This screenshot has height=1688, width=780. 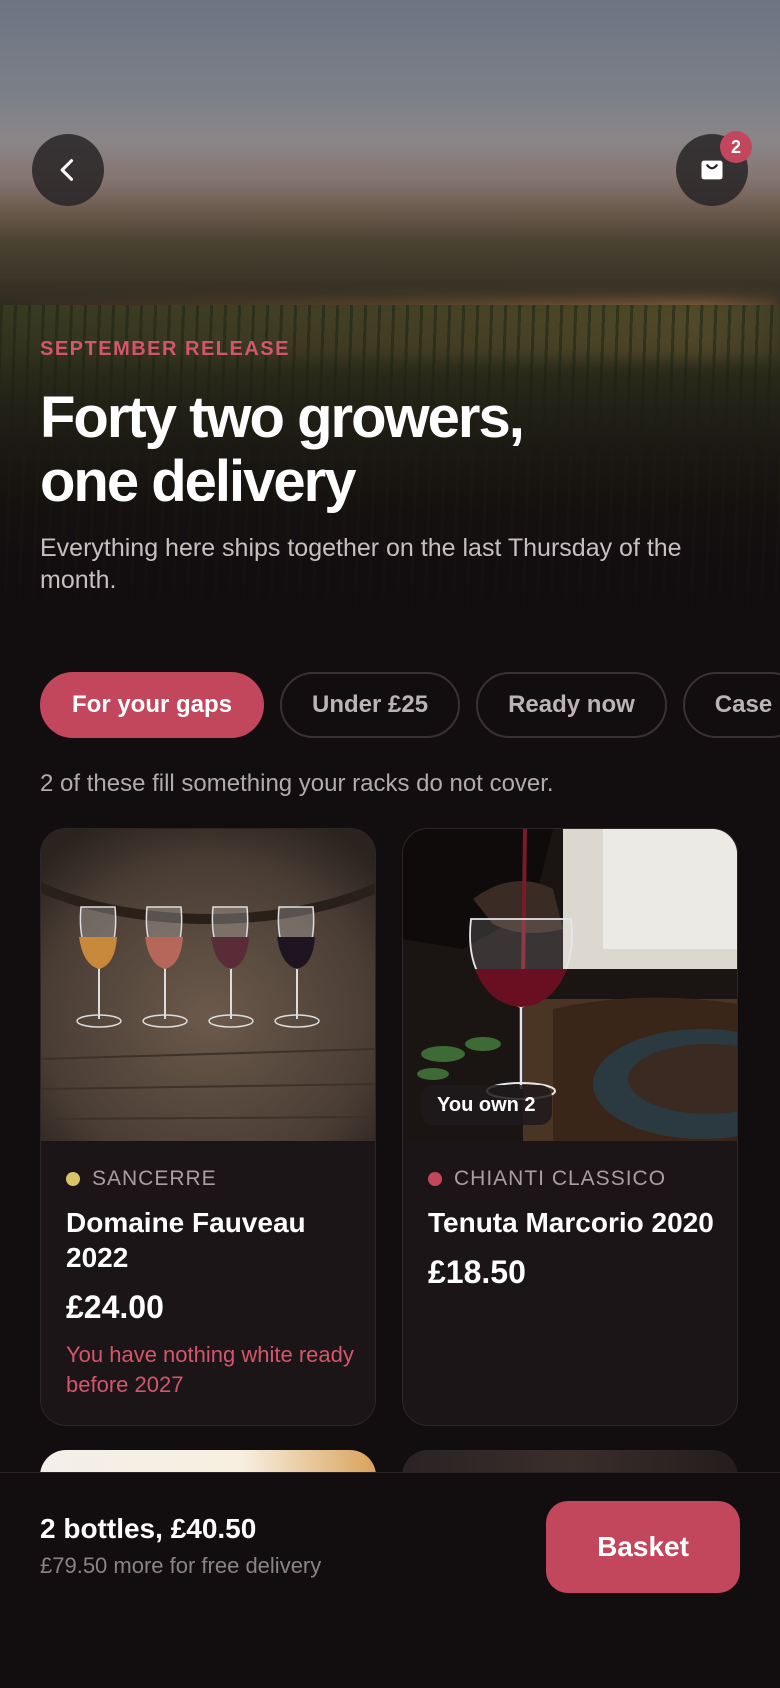 What do you see at coordinates (712, 170) in the screenshot?
I see `shopping-bag-icon` at bounding box center [712, 170].